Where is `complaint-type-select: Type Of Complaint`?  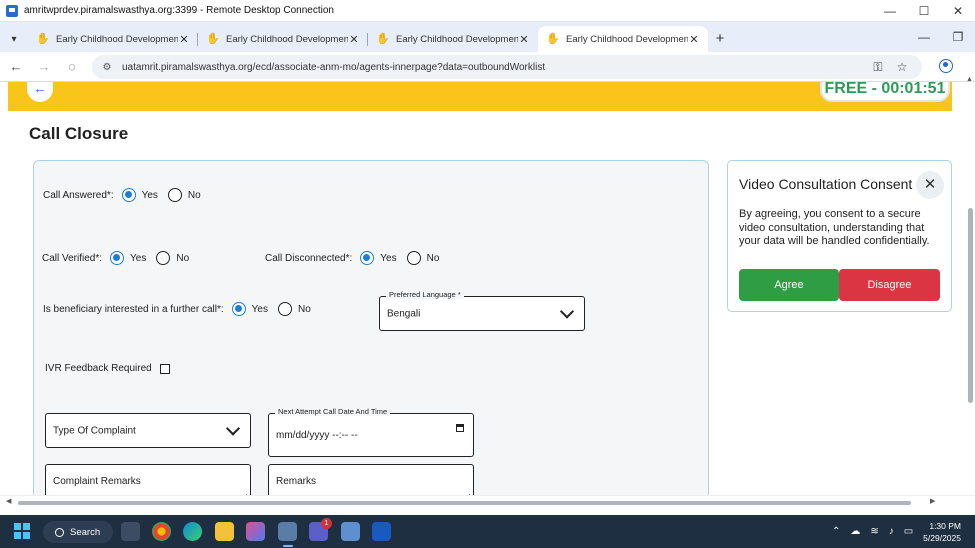 complaint-type-select: Type Of Complaint is located at coordinates (148, 430).